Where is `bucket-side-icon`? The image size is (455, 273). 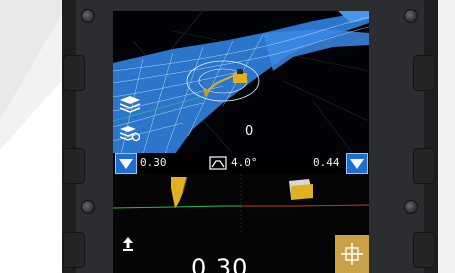 bucket-side-icon is located at coordinates (301, 189).